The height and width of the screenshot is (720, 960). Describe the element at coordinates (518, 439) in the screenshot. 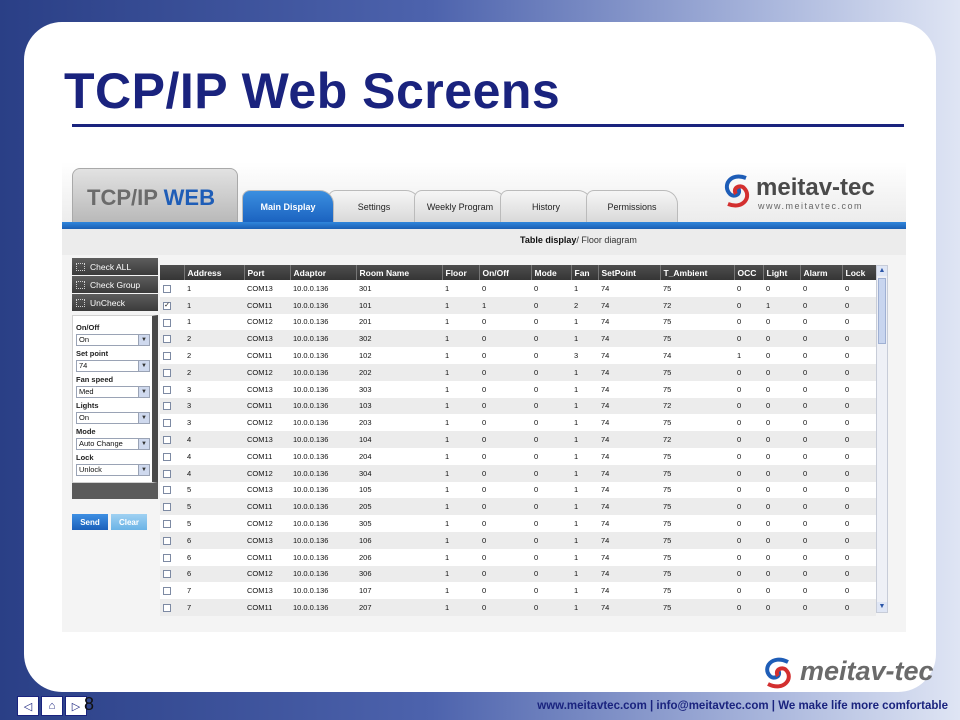

I see `table-row: 4 COM13 10.0.0.136 104 1 0 0 1 74 72 0 0 0 0` at that location.